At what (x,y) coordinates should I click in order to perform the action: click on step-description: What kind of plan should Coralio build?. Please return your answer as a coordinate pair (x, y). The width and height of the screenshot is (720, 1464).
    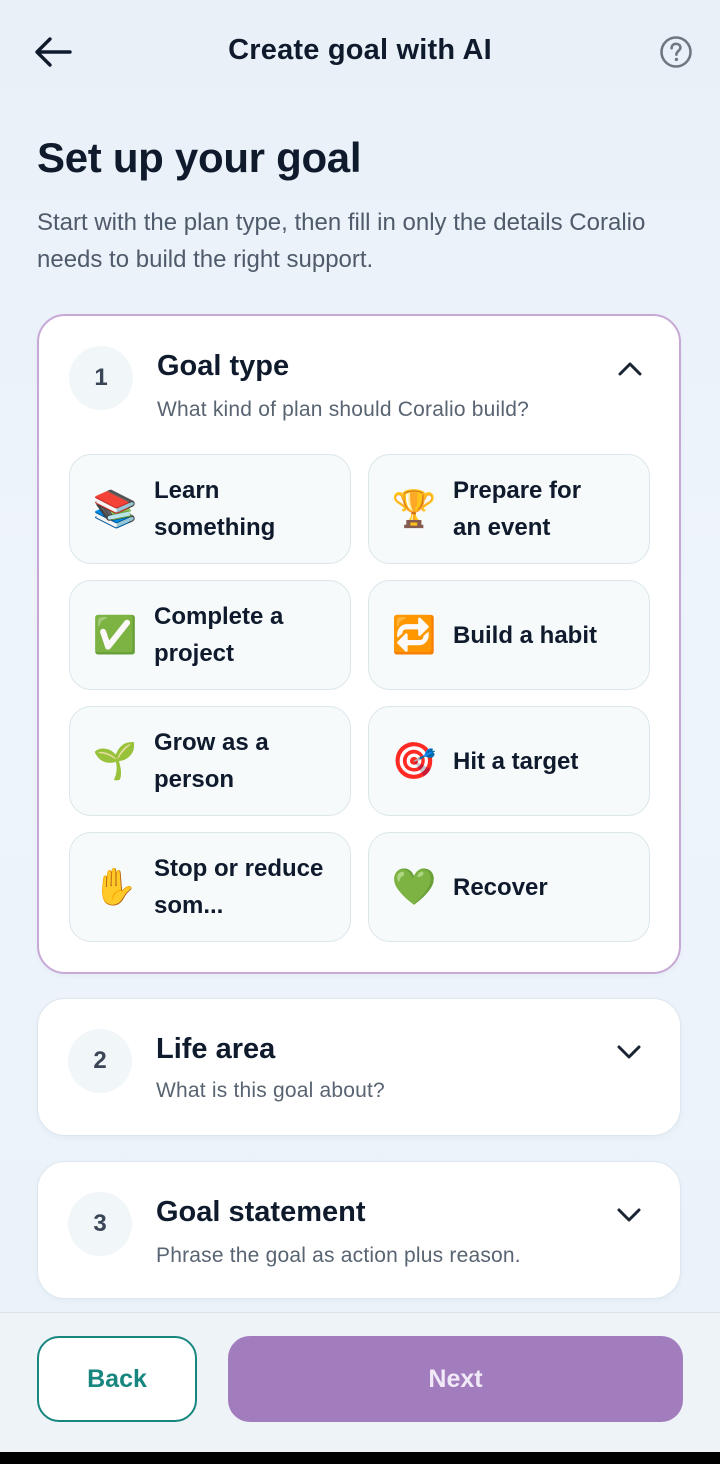
    Looking at the image, I should click on (343, 409).